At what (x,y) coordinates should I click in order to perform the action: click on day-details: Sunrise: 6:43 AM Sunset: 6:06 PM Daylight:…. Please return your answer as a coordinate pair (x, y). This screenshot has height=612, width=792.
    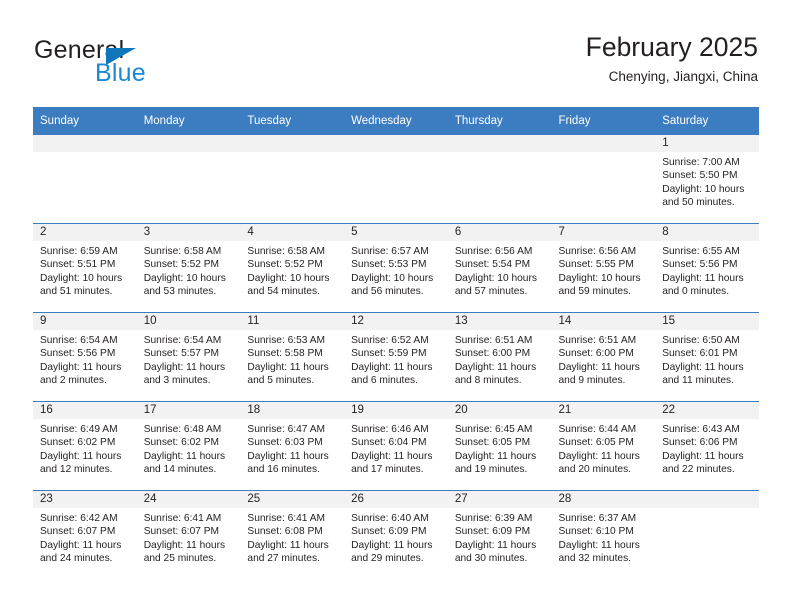
    Looking at the image, I should click on (707, 448).